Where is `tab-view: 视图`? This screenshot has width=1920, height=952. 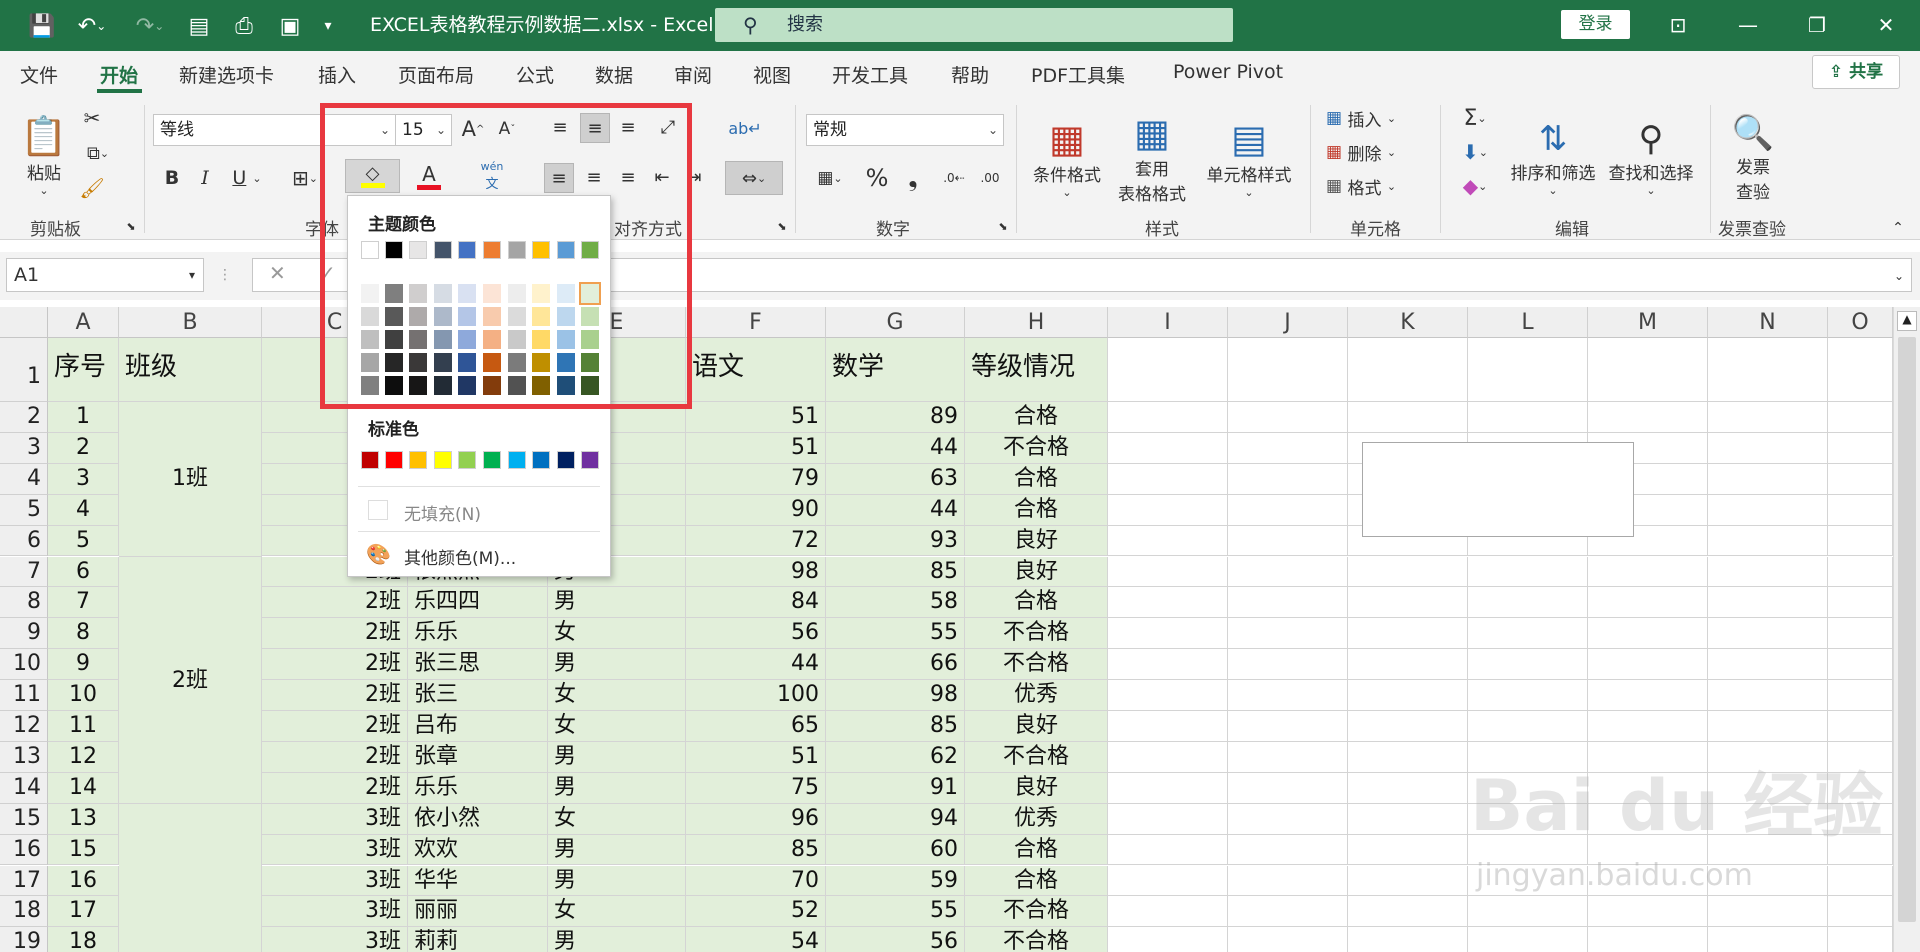 tab-view: 视图 is located at coordinates (772, 74).